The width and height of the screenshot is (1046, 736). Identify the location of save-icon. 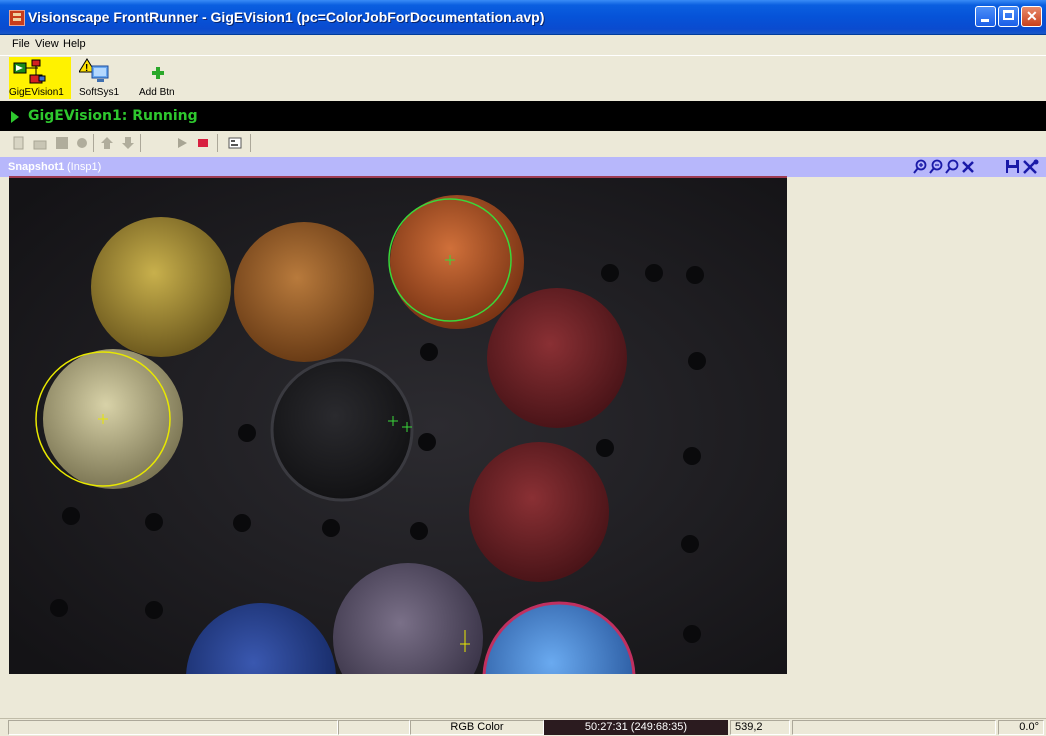
(62, 143).